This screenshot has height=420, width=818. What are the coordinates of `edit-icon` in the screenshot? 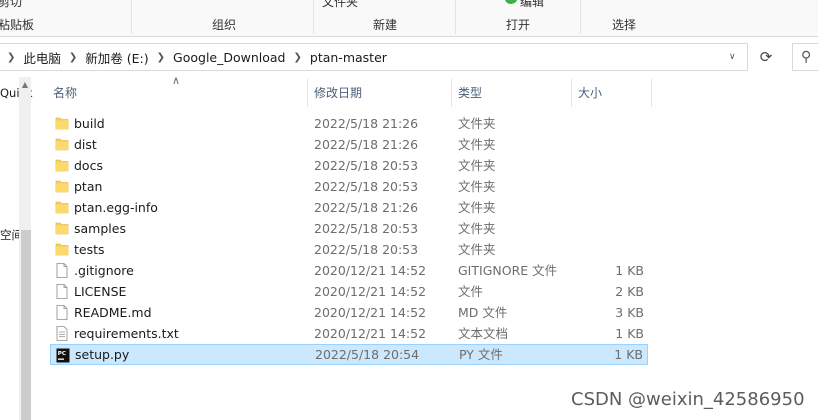 It's located at (511, 2).